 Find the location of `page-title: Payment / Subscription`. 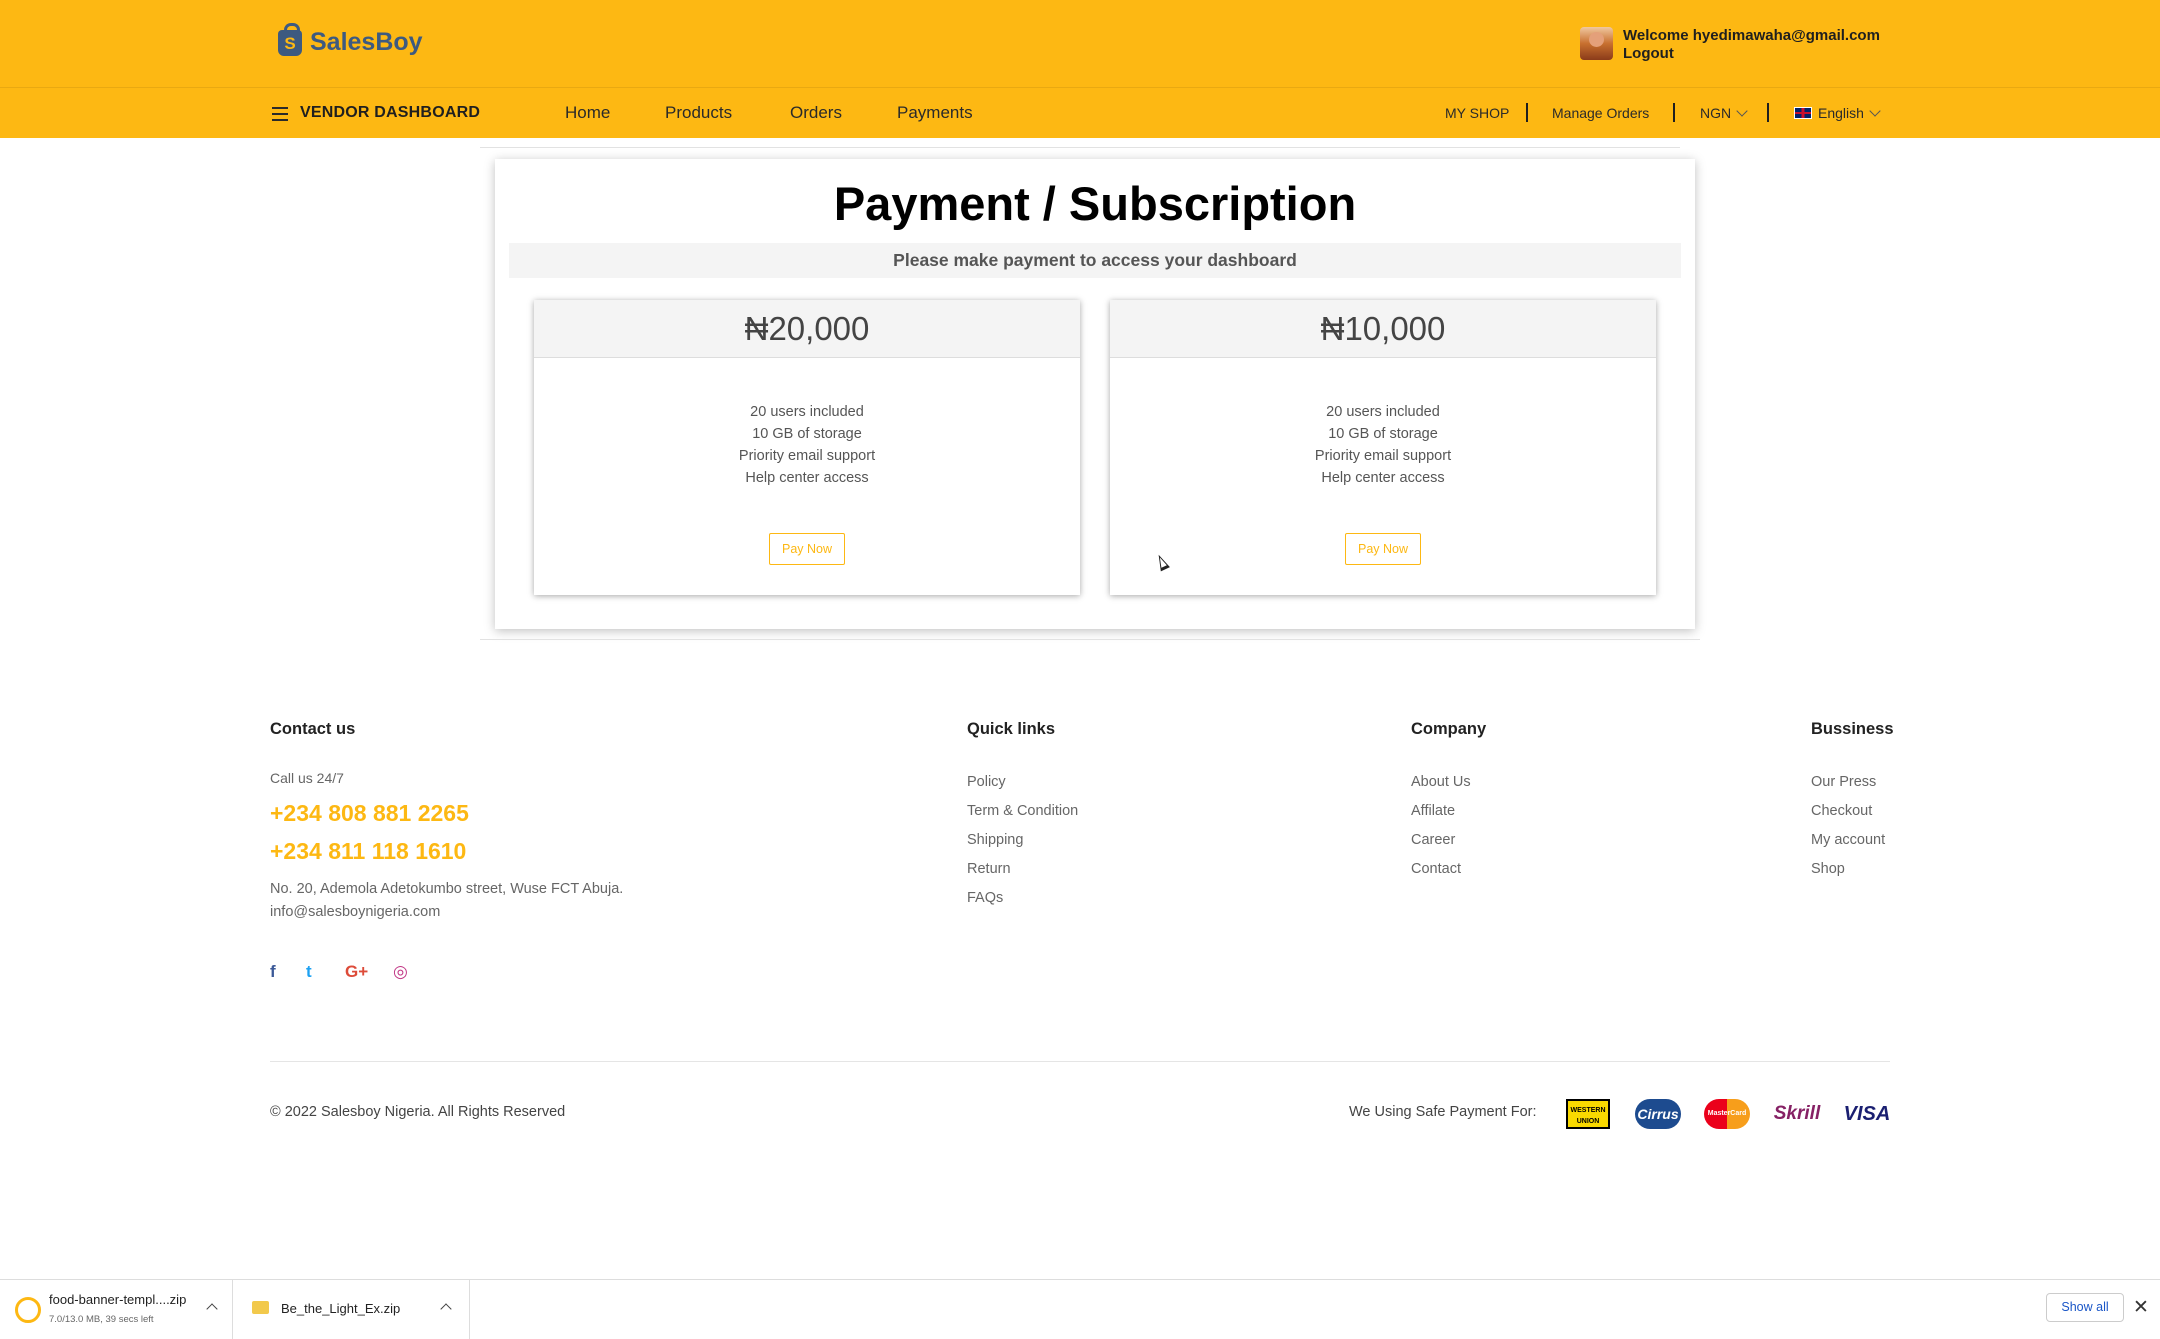

page-title: Payment / Subscription is located at coordinates (1095, 203).